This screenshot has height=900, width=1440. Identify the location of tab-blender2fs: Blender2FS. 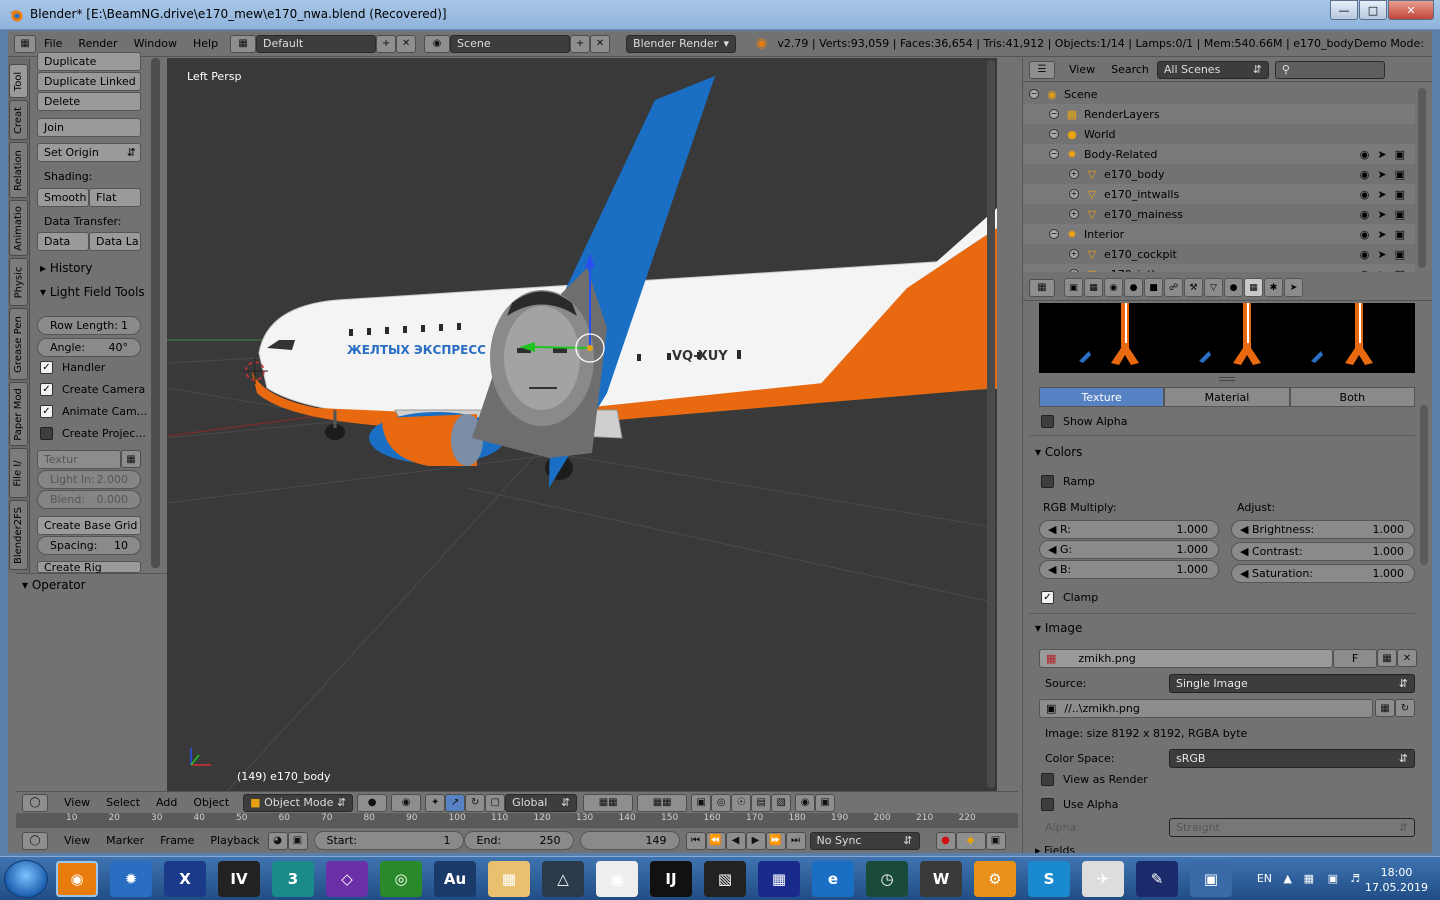
(18, 535).